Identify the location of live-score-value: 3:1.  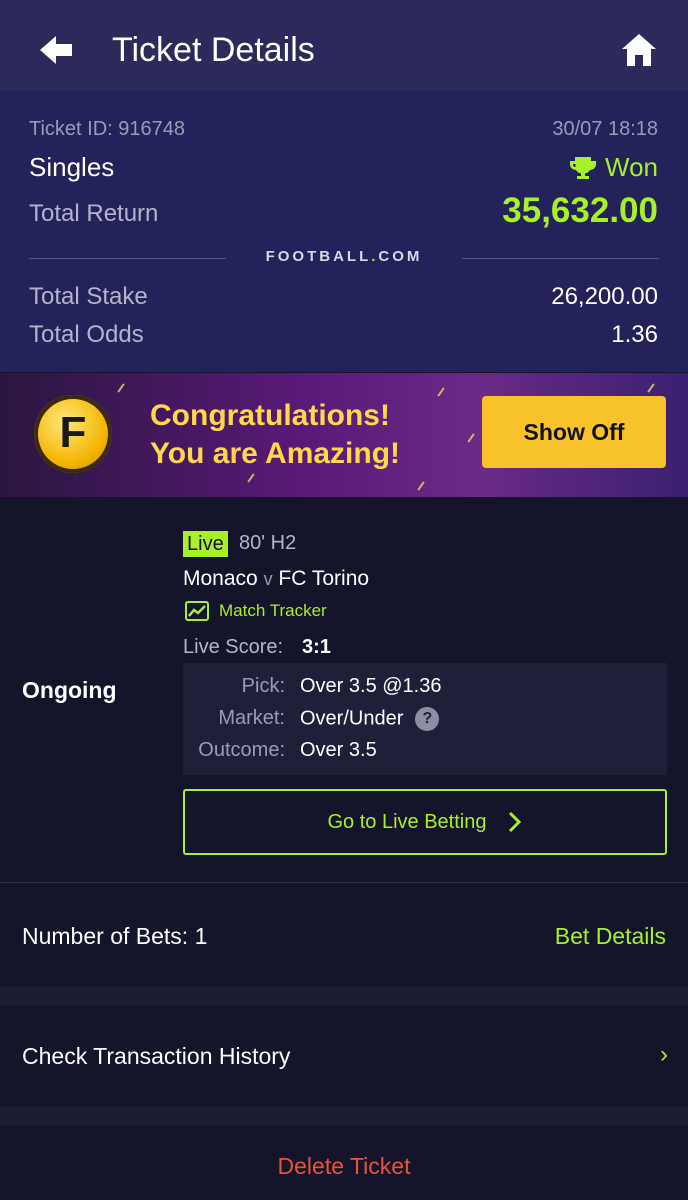
(316, 647).